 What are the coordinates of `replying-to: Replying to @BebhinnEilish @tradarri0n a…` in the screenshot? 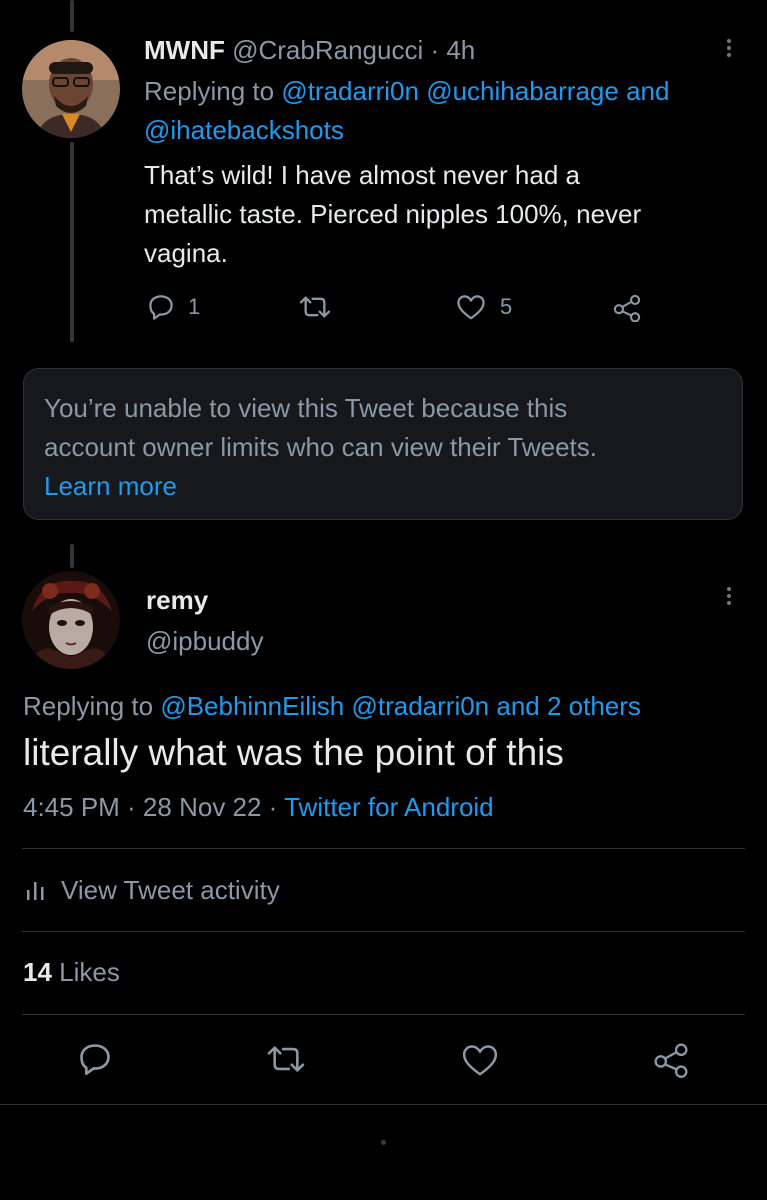 It's located at (332, 706).